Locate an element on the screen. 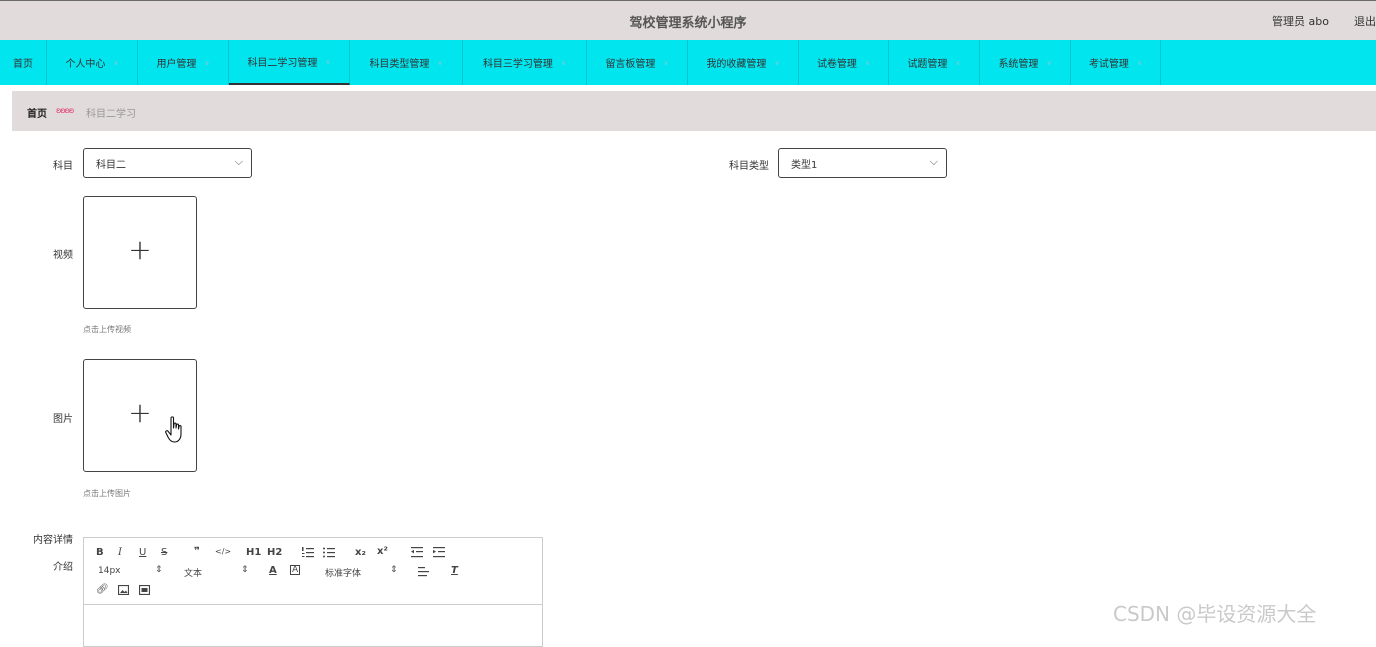  background-color-icon: A is located at coordinates (295, 570).